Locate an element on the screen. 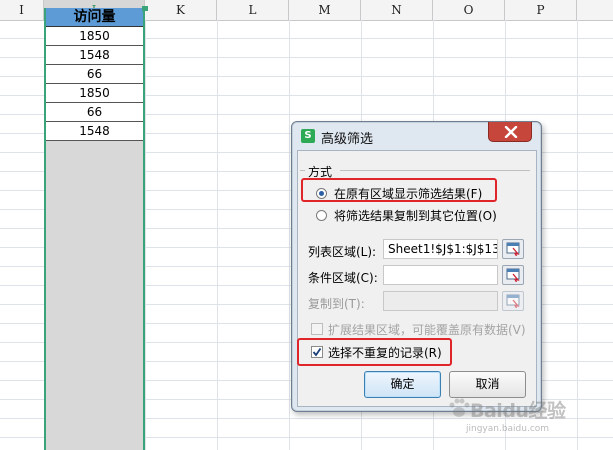 Image resolution: width=613 pixels, height=450 pixels. checkmark-icon is located at coordinates (317, 352).